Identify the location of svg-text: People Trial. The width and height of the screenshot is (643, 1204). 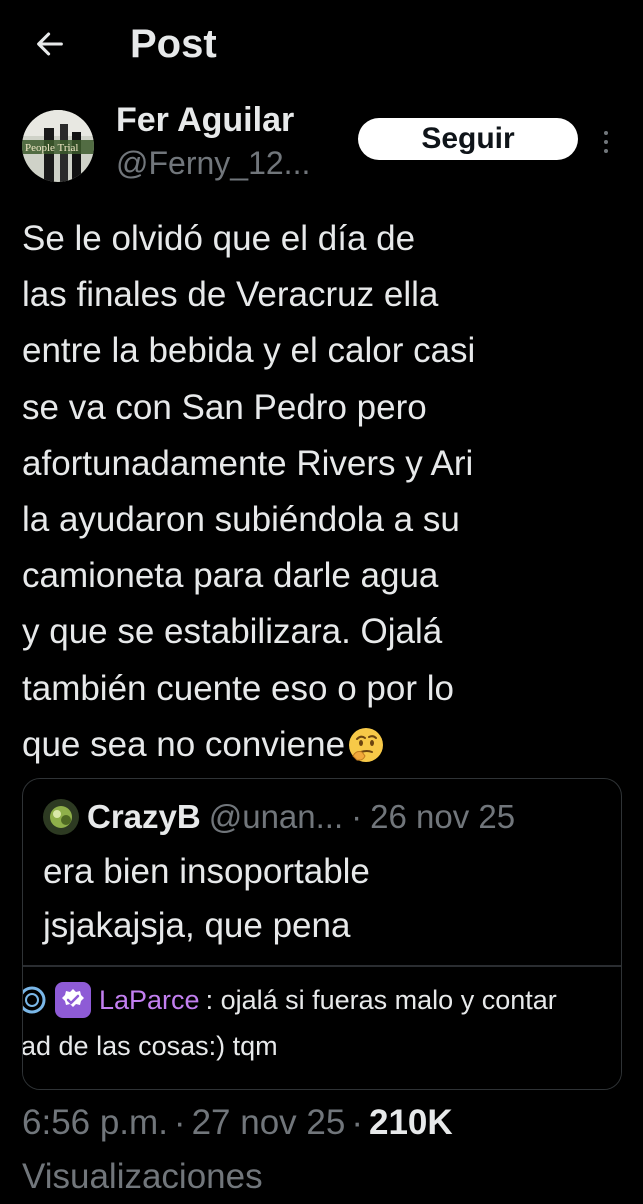
(51, 148).